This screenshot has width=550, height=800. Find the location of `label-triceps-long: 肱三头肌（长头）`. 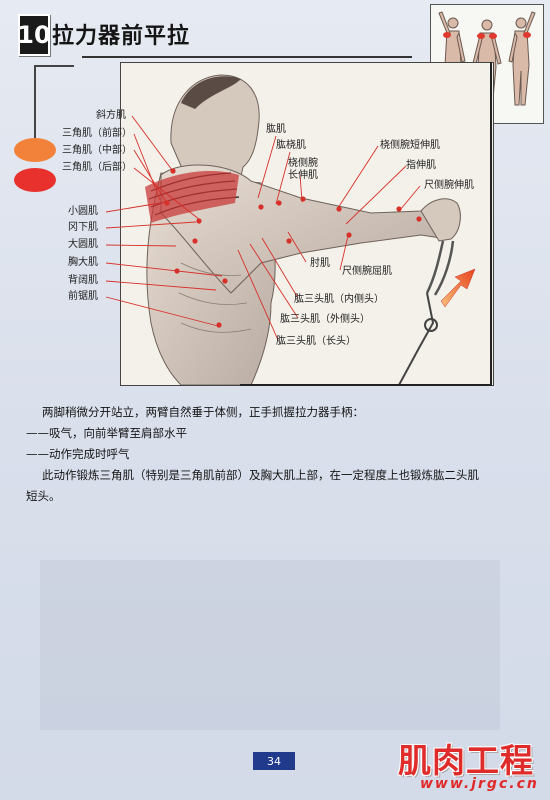

label-triceps-long: 肱三头肌（长头） is located at coordinates (316, 341).